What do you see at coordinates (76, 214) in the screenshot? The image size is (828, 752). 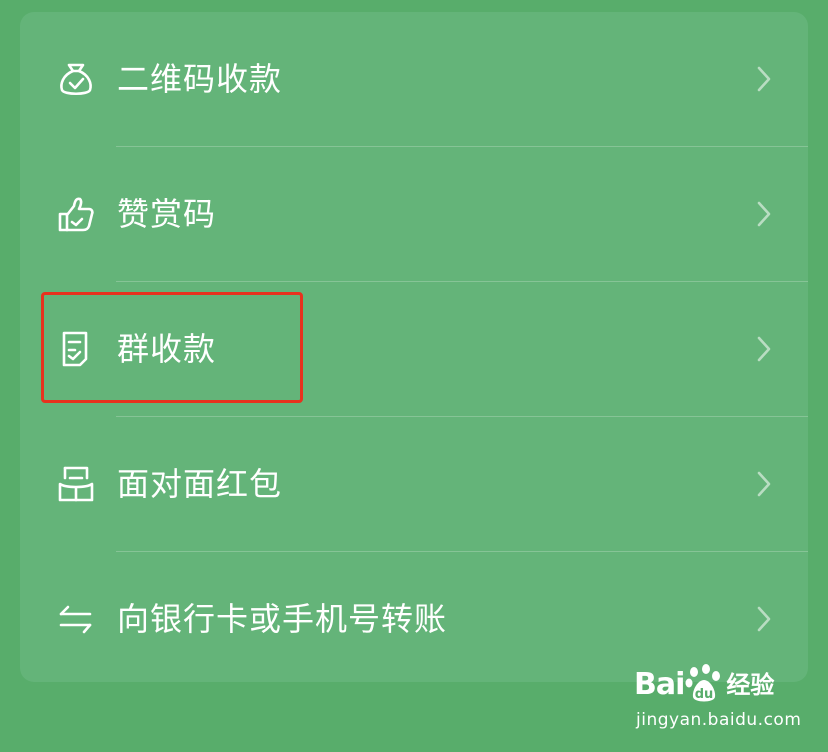 I see `thumbs-up-icon` at bounding box center [76, 214].